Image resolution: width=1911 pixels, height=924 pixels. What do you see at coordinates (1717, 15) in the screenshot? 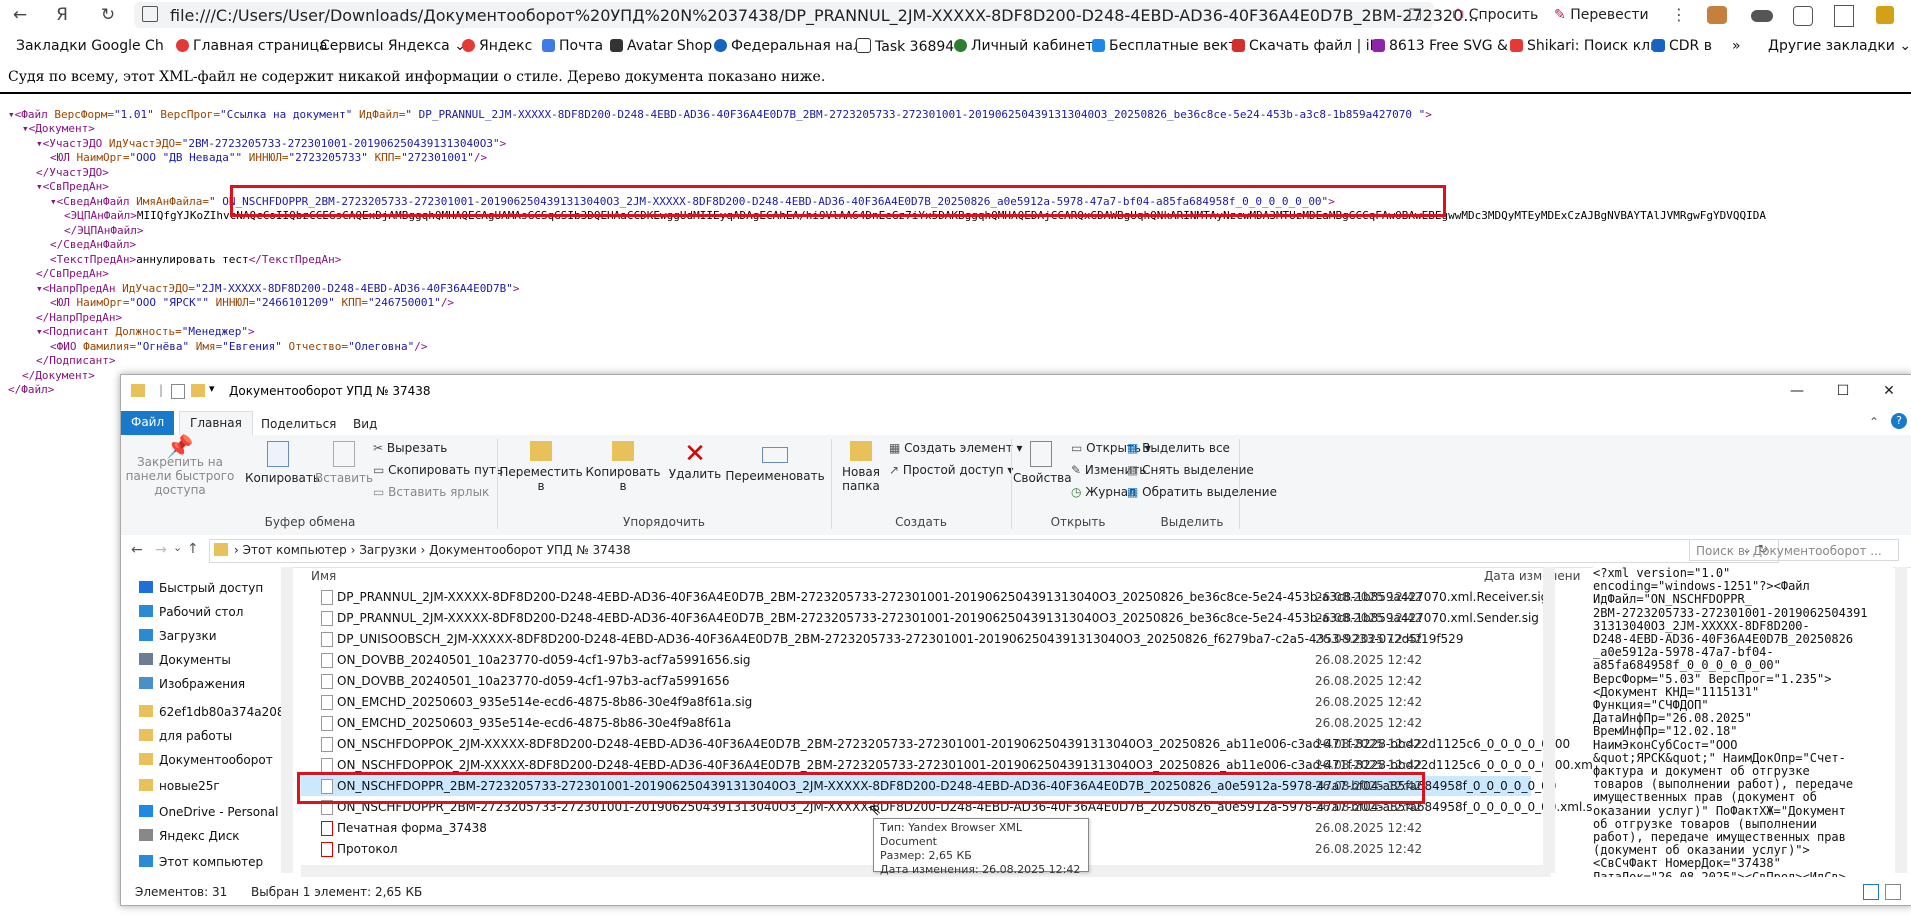
I see `extension-icon` at bounding box center [1717, 15].